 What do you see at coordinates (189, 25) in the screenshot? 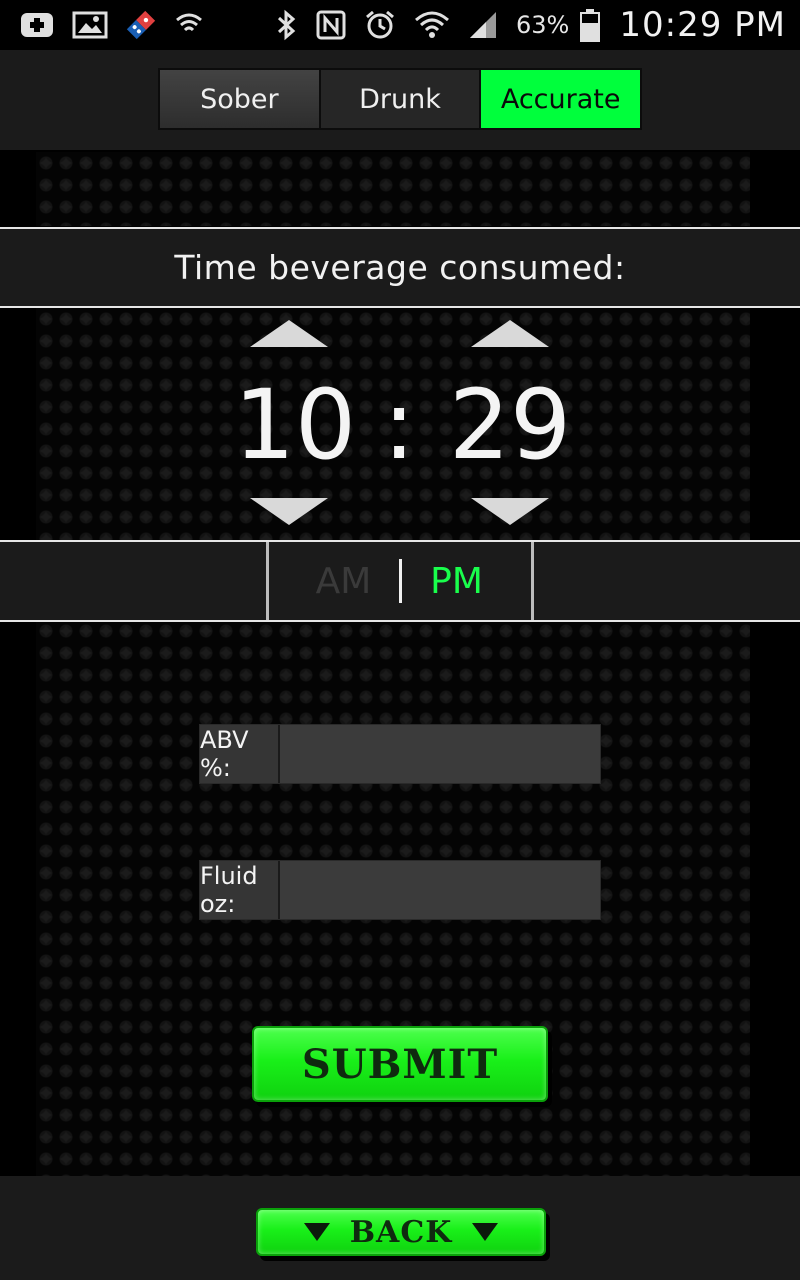
I see `lookout-shield-icon` at bounding box center [189, 25].